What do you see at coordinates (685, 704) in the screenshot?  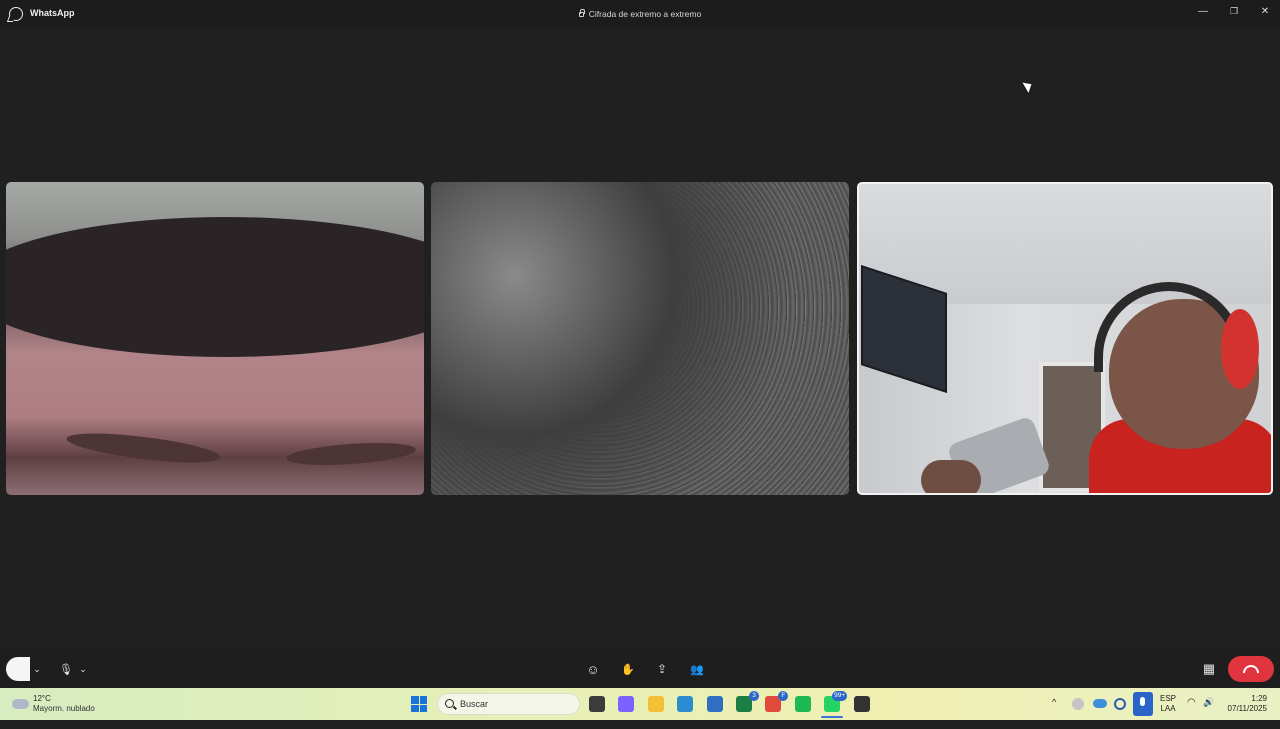 I see `edge-icon` at bounding box center [685, 704].